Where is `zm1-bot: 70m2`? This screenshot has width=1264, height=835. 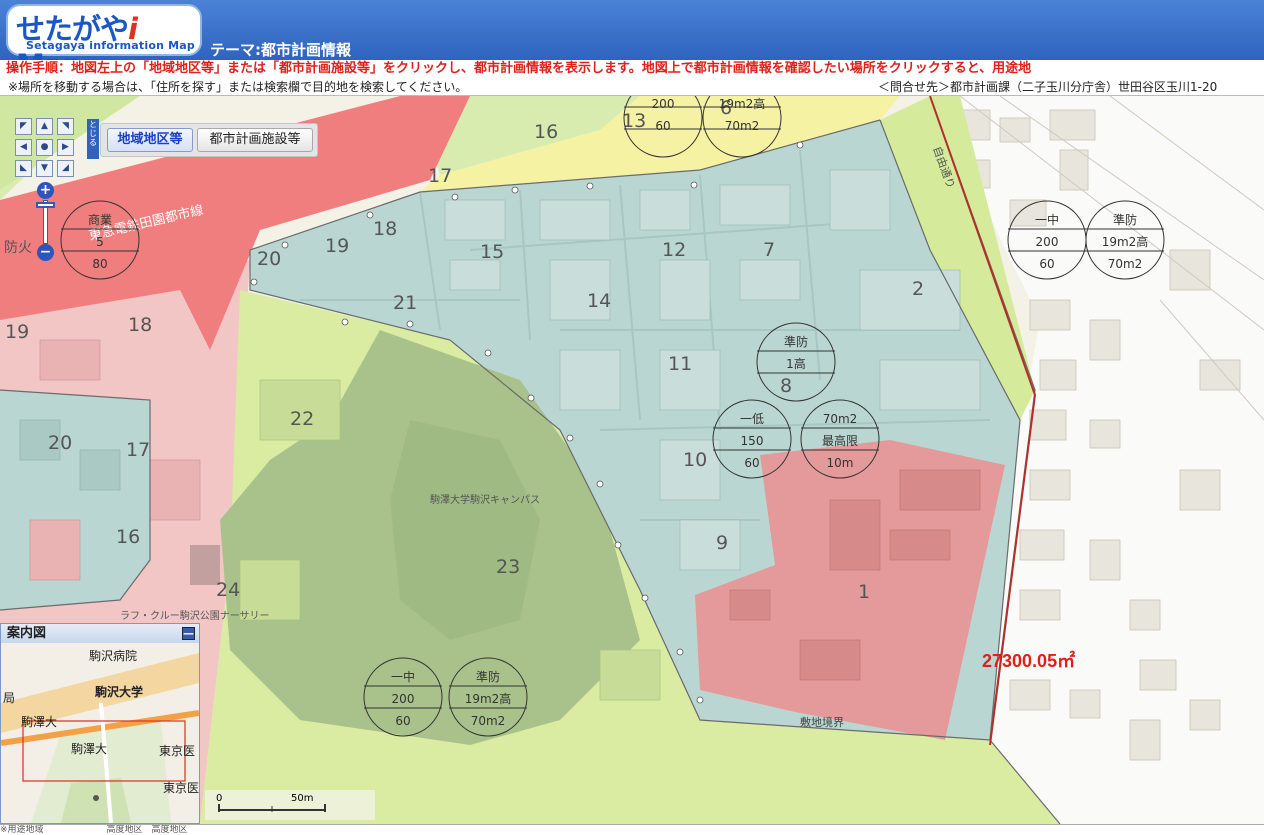 zm1-bot: 70m2 is located at coordinates (1125, 264).